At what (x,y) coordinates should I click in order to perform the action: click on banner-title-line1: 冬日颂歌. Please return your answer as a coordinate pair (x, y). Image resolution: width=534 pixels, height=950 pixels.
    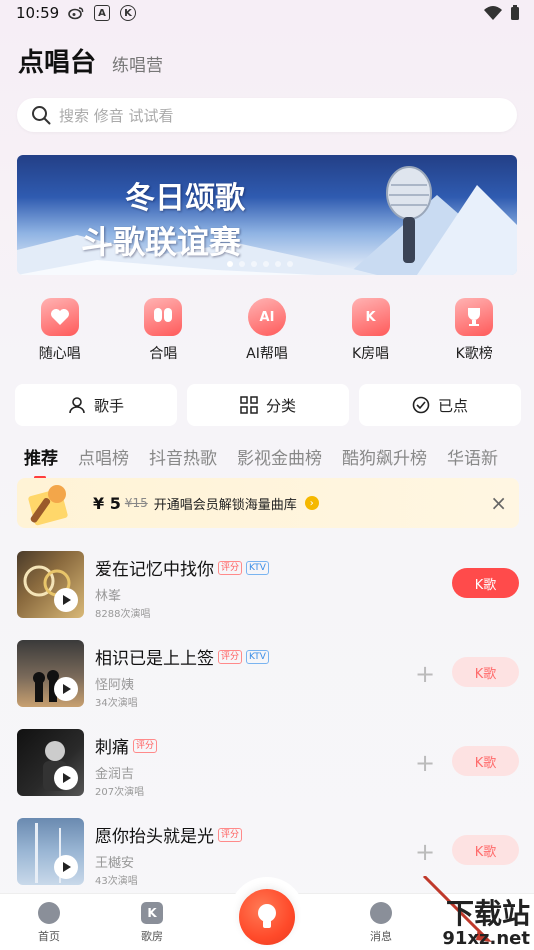
    Looking at the image, I should click on (185, 198).